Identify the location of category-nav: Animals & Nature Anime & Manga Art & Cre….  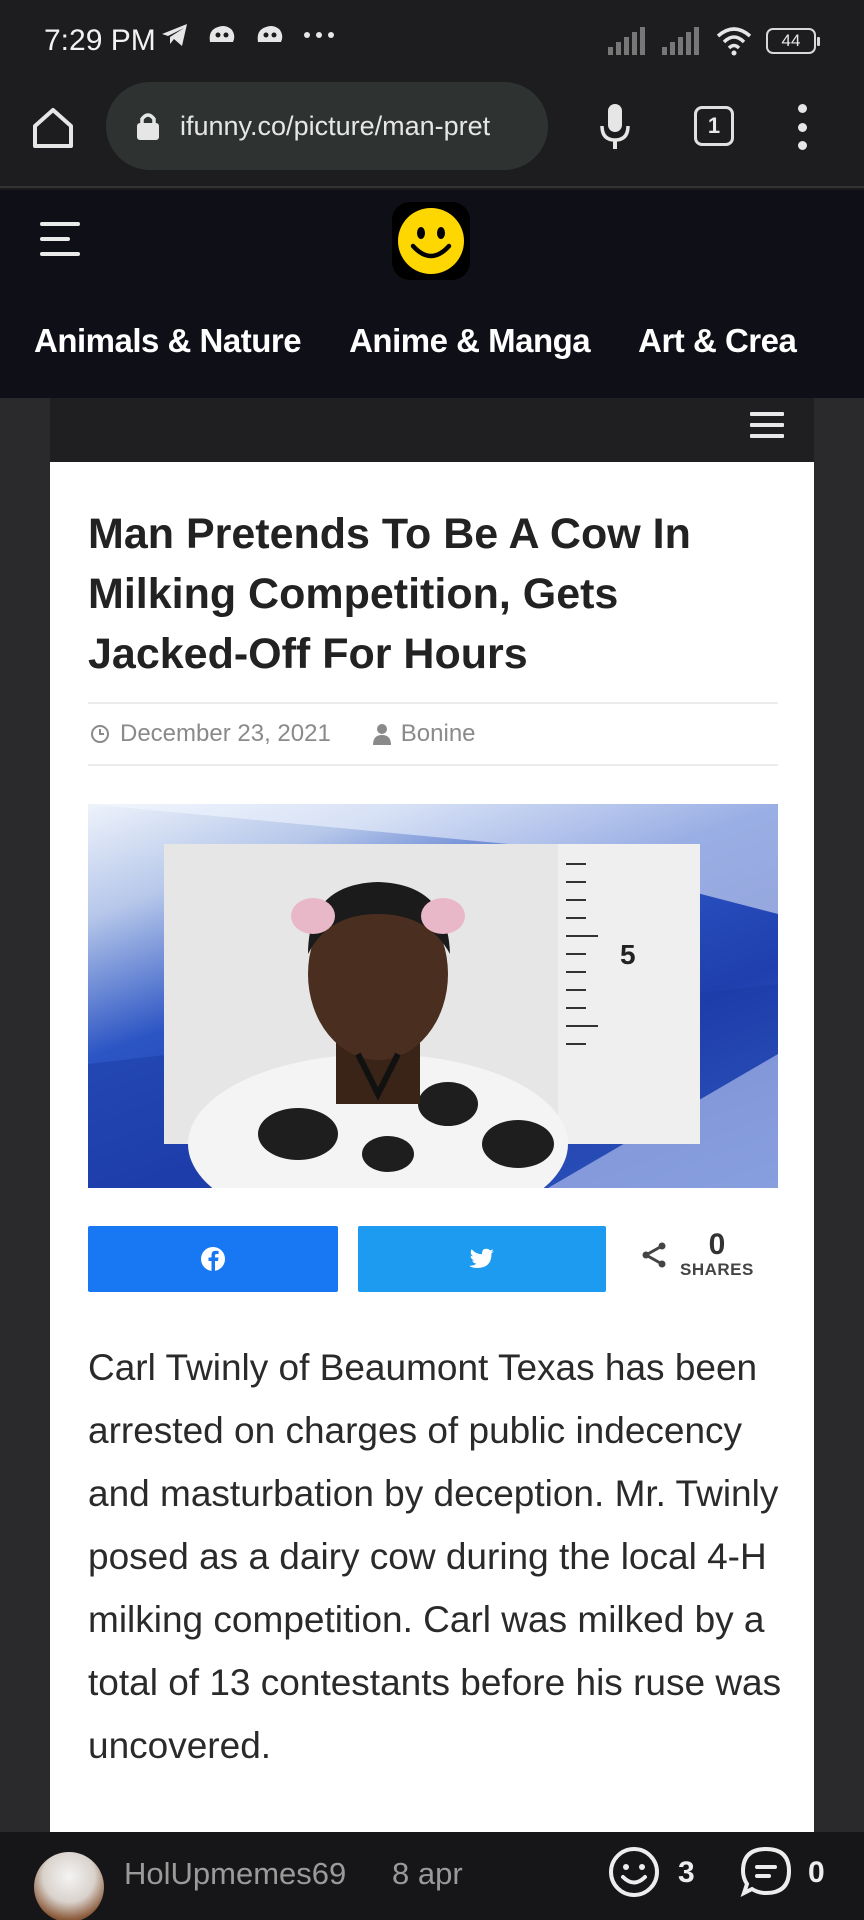
(415, 341).